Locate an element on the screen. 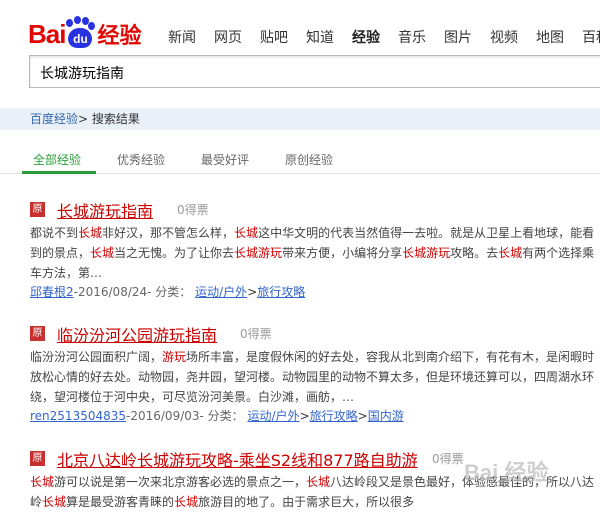 The height and width of the screenshot is (512, 600). result-title-link: 临汾汾河公园游玩指南 is located at coordinates (137, 334).